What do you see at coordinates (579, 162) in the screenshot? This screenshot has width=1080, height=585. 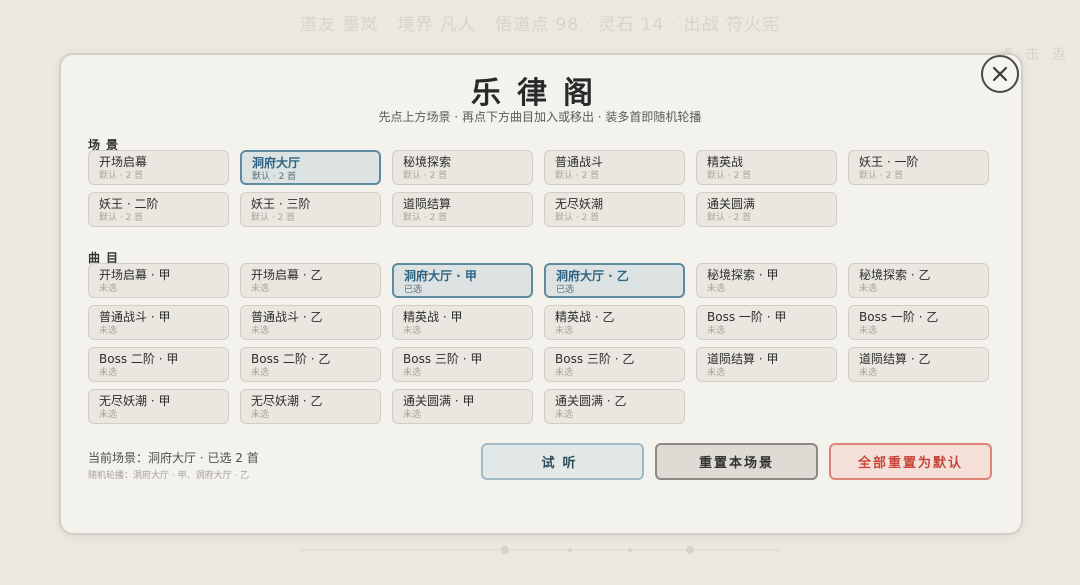 I see `scene-card-name: 普通战斗` at bounding box center [579, 162].